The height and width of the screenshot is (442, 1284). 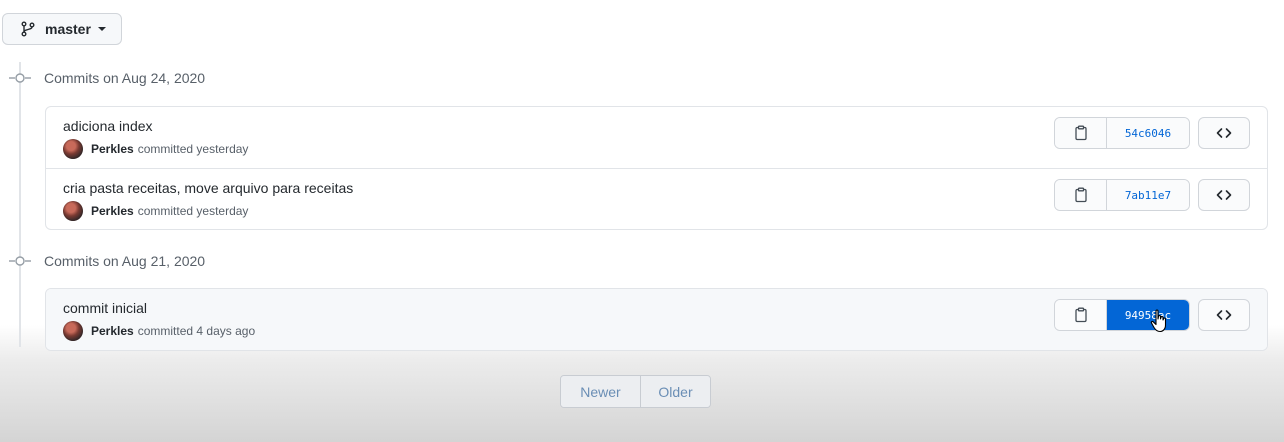 I want to click on branch-selector-button: master, so click(x=62, y=29).